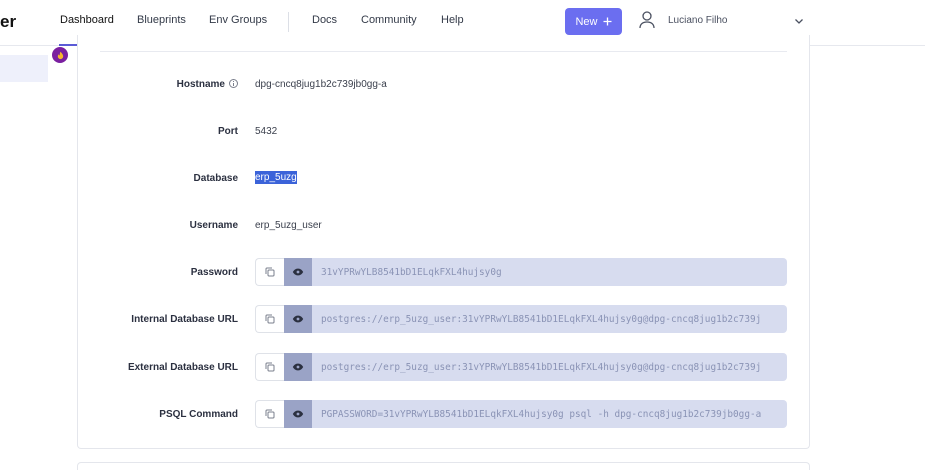  I want to click on port-label: Port, so click(228, 131).